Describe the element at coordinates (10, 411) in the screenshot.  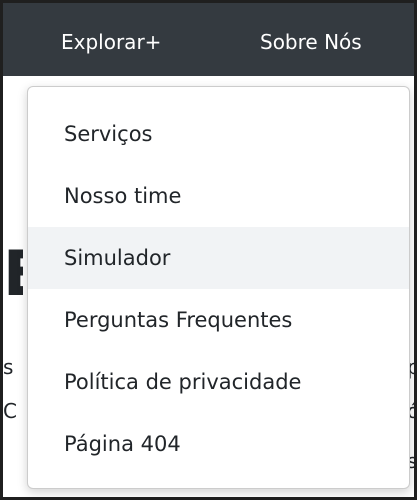
I see `background-text-fragment: C` at that location.